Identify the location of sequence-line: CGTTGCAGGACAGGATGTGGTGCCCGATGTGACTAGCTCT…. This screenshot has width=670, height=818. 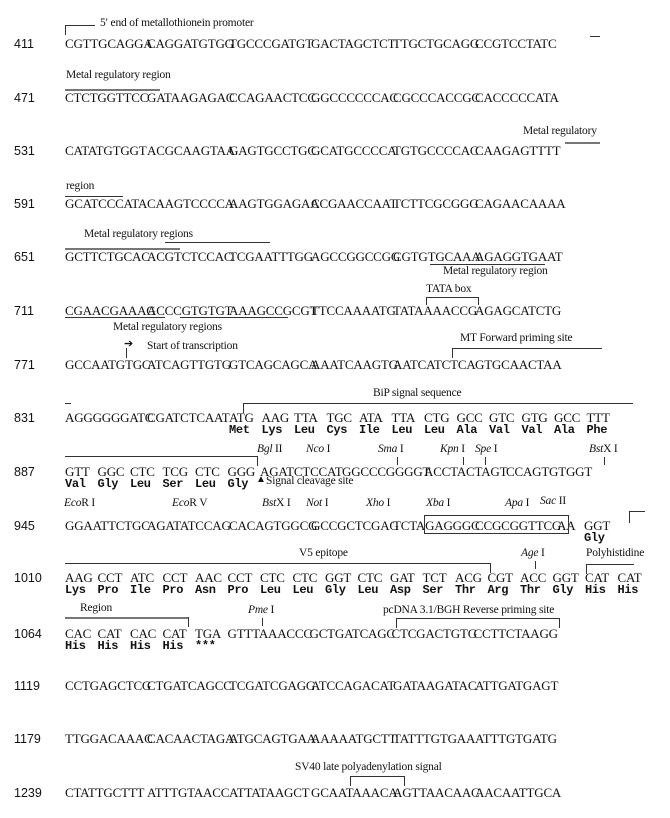
(311, 44).